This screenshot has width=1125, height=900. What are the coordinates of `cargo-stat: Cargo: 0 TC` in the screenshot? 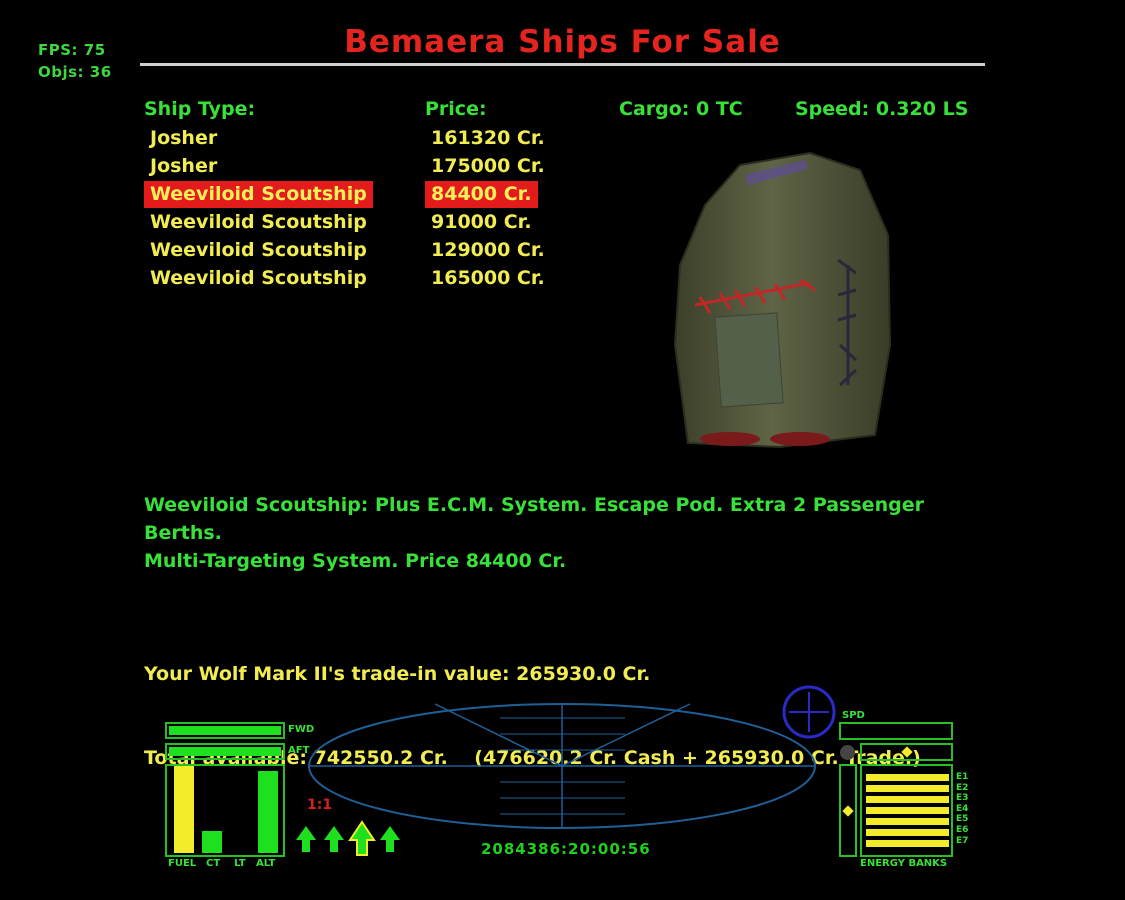 It's located at (681, 109).